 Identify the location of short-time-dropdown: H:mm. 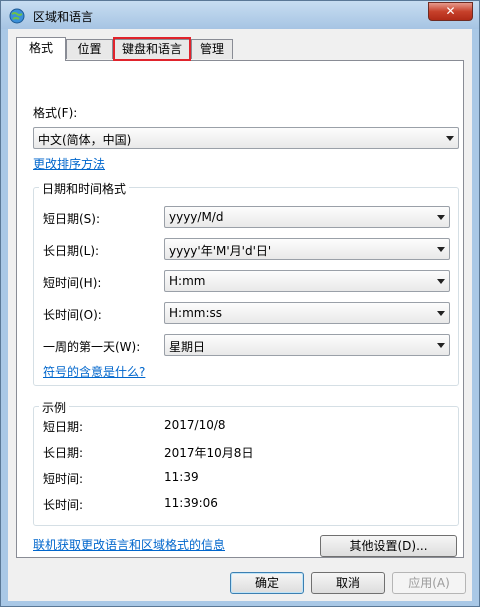
(307, 281).